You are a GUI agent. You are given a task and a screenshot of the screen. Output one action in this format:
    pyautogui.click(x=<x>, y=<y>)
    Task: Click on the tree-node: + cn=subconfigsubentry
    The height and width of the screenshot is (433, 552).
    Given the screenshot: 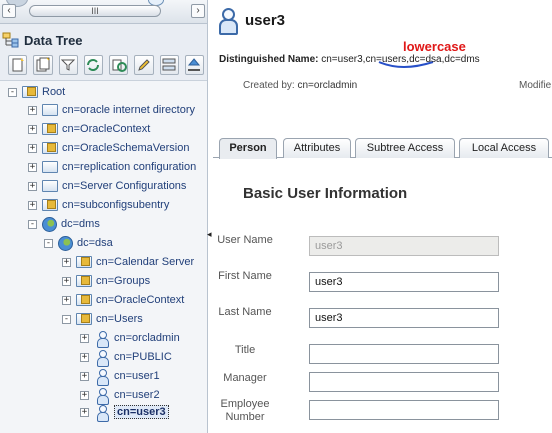 What is the action you would take?
    pyautogui.click(x=98, y=205)
    